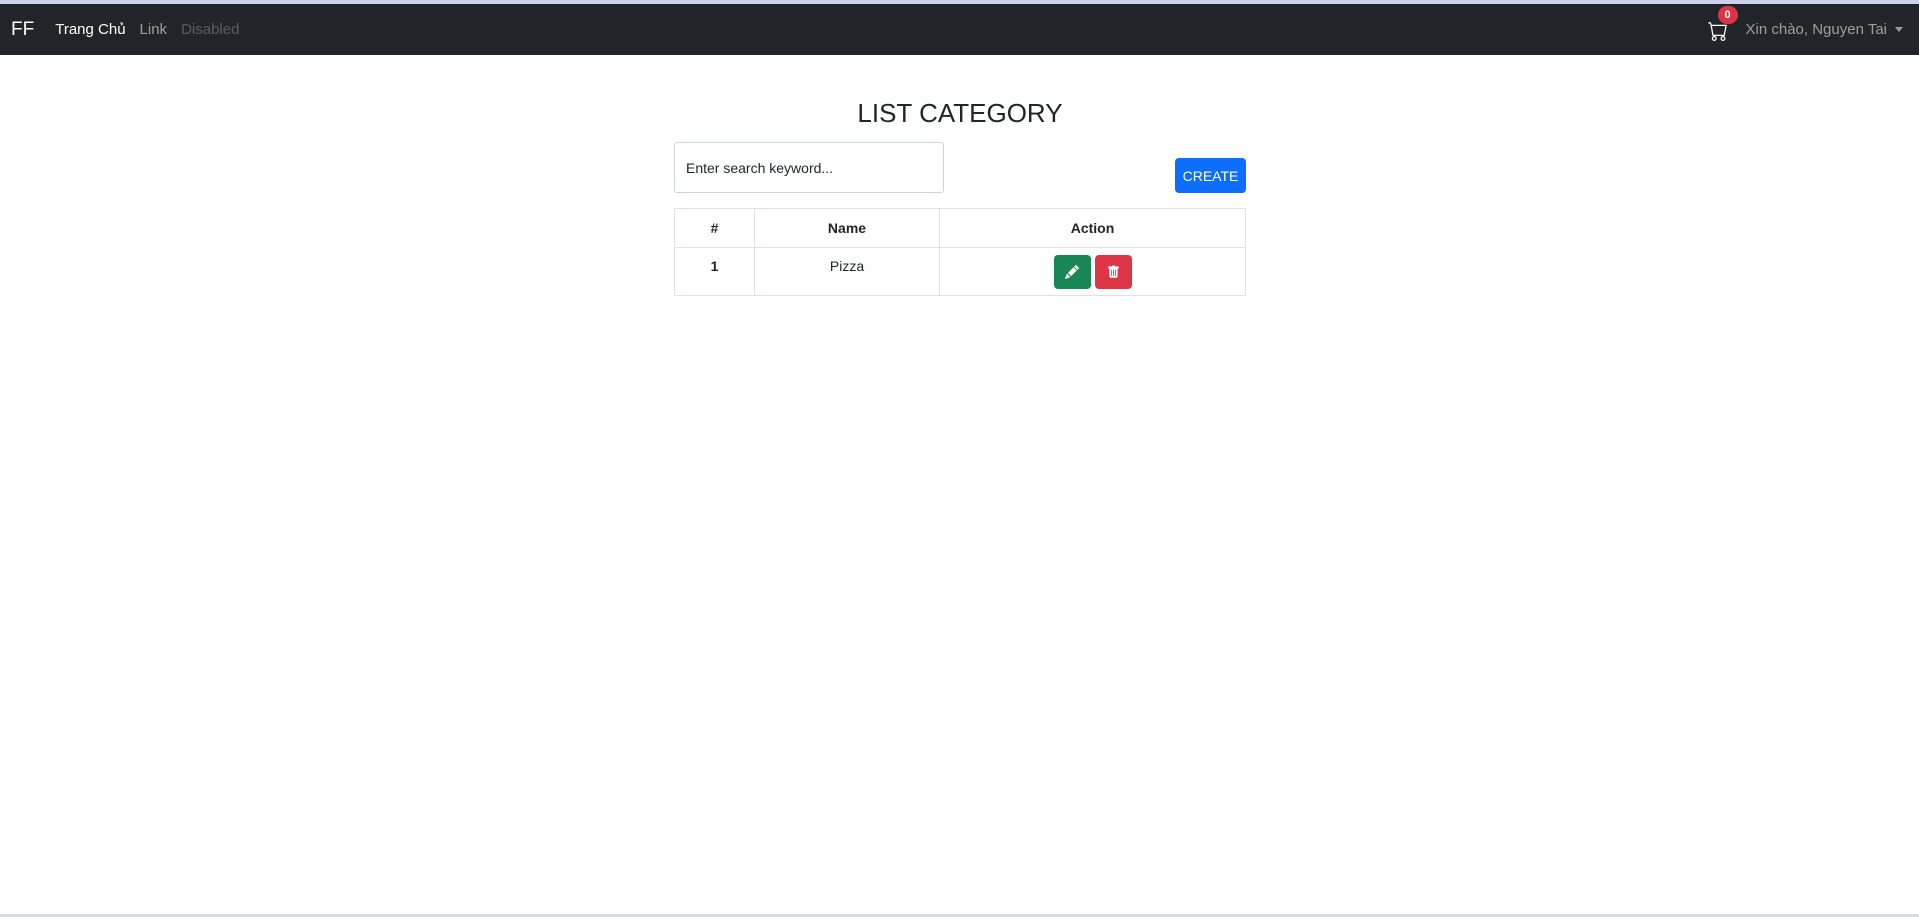 The height and width of the screenshot is (917, 1919). I want to click on action-buttons, so click(1092, 272).